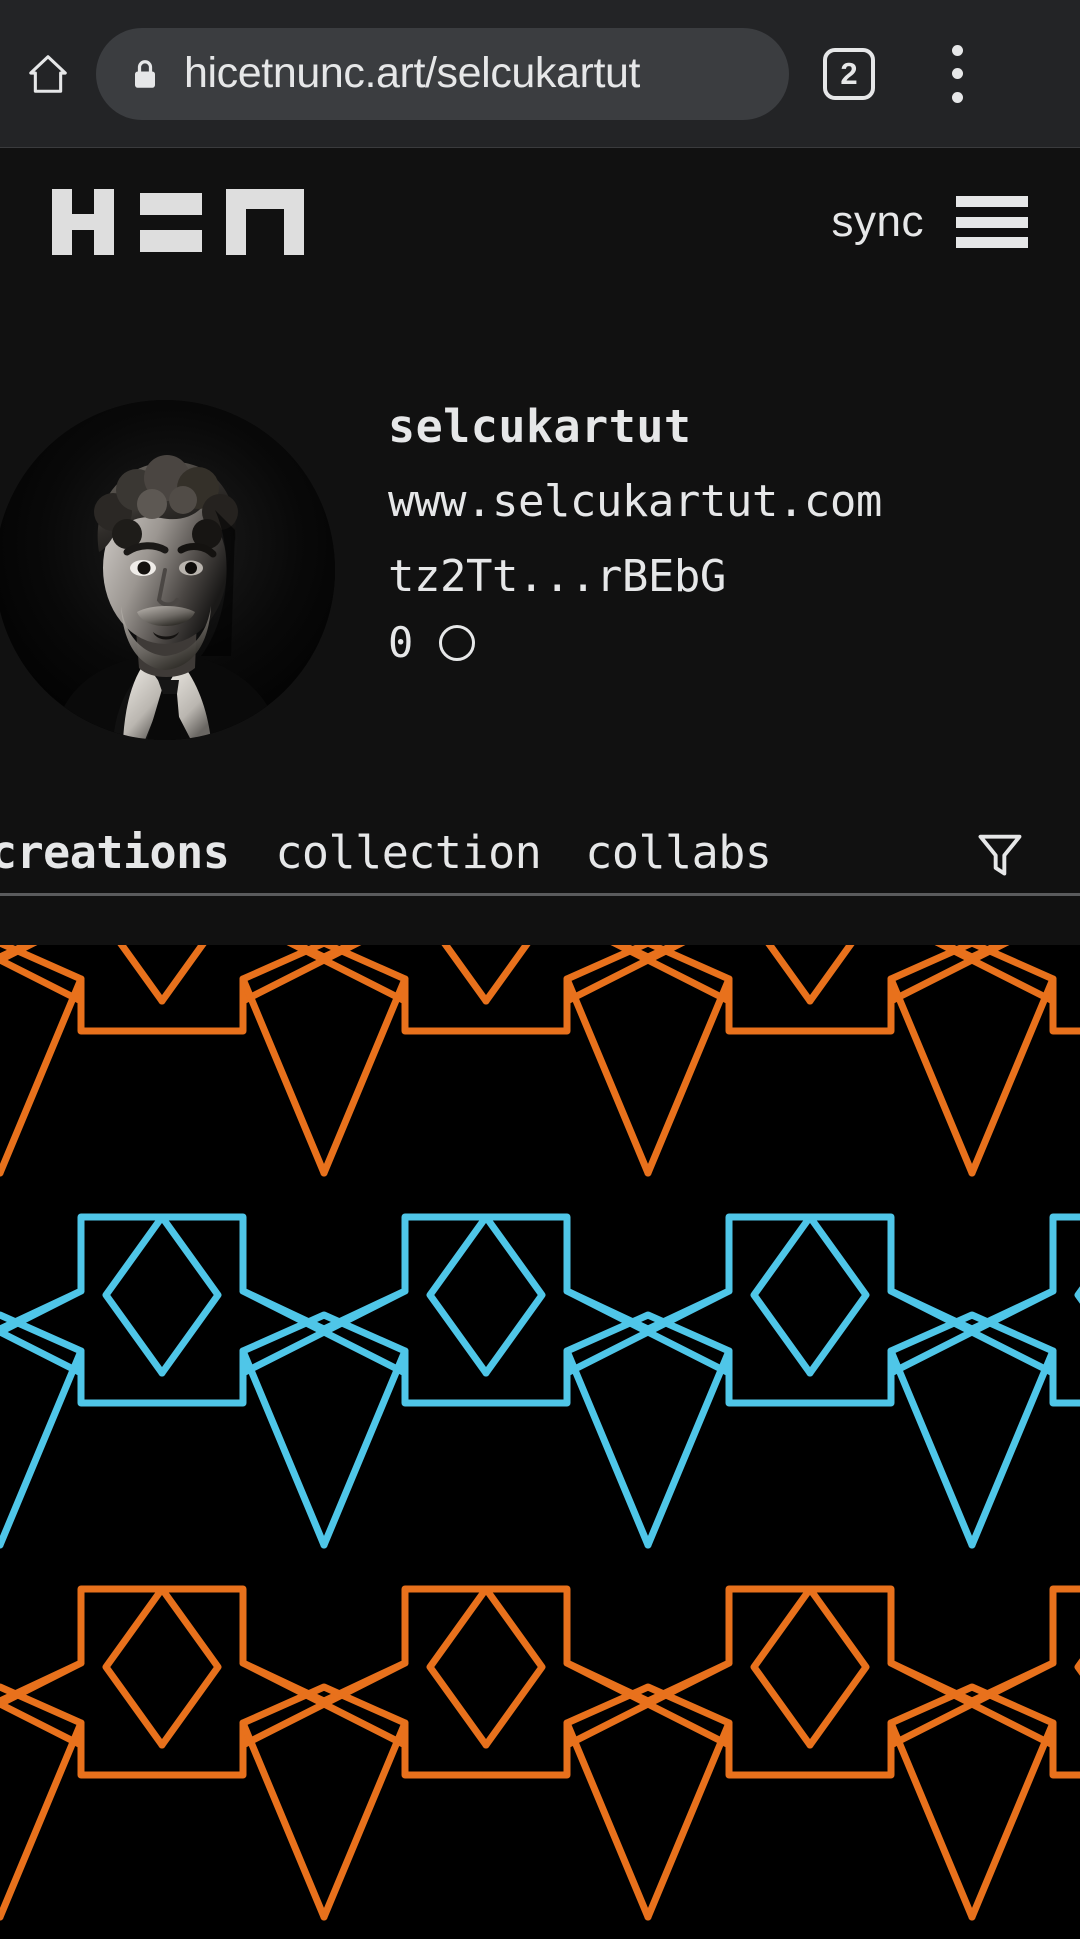  I want to click on address-bar: hicetnunc.art/selcukartut, so click(442, 73).